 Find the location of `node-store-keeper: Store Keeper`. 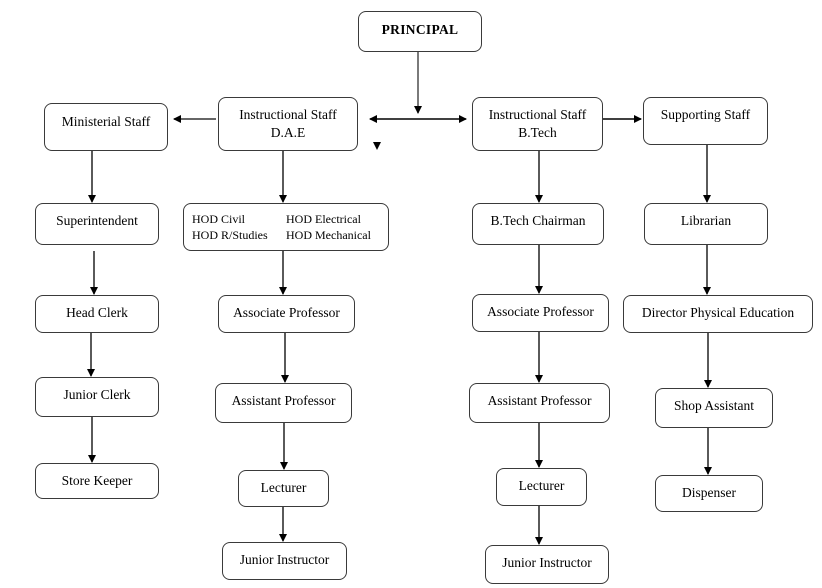

node-store-keeper: Store Keeper is located at coordinates (97, 481).